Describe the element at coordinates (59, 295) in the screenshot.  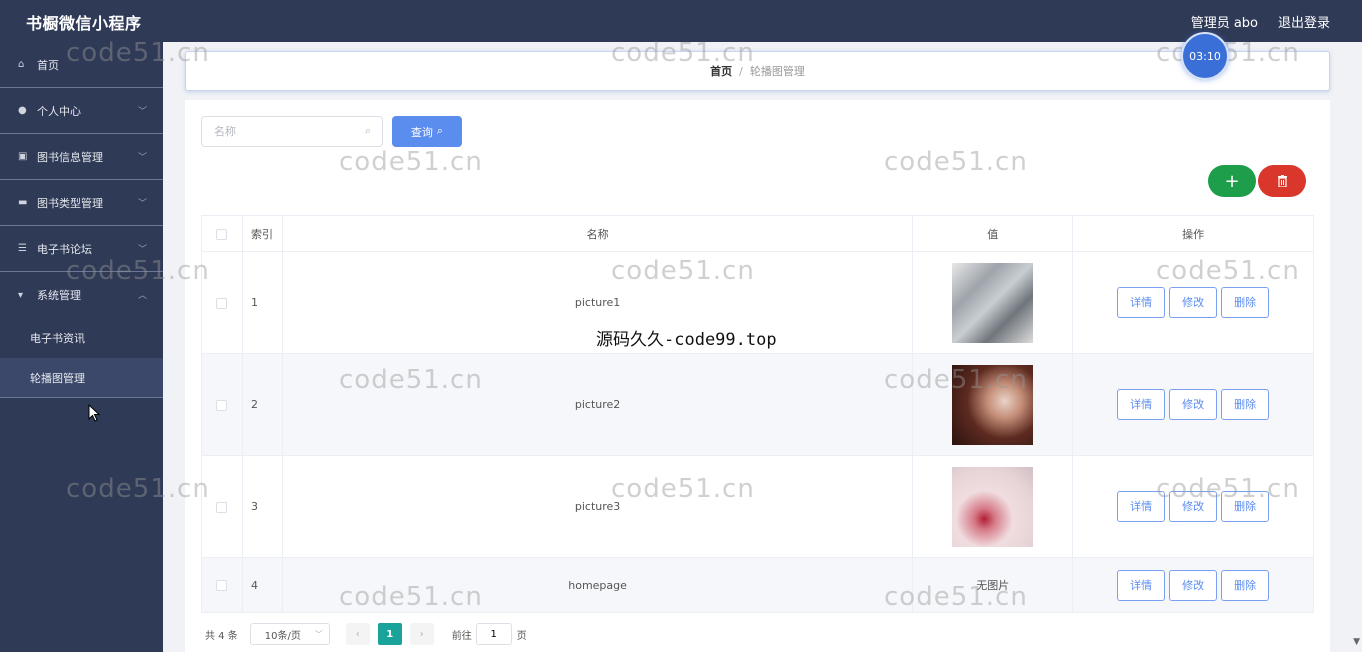
I see `sidebar-item-label: 系统管理` at that location.